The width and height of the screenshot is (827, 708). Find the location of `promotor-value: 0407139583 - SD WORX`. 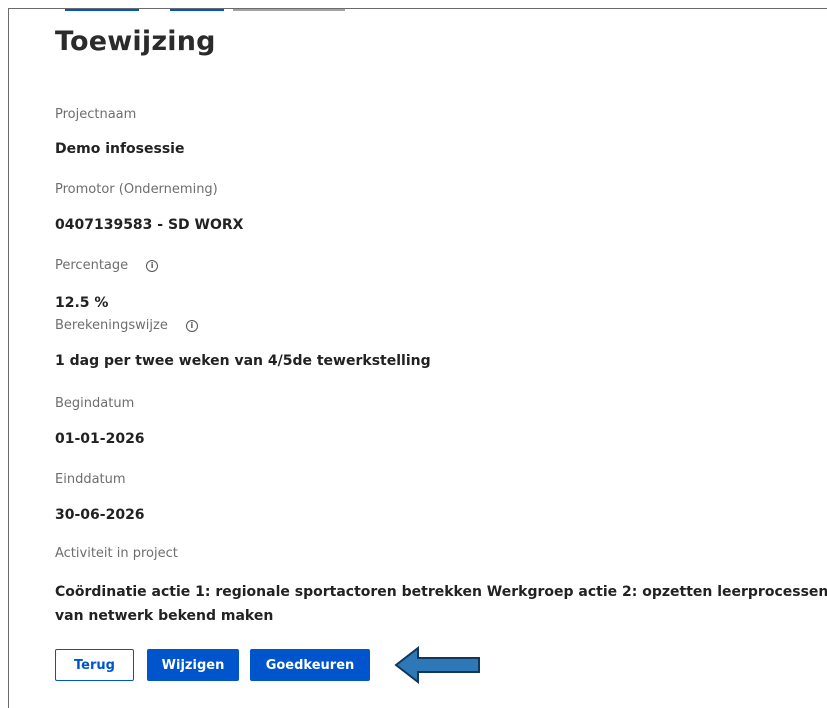

promotor-value: 0407139583 - SD WORX is located at coordinates (149, 225).